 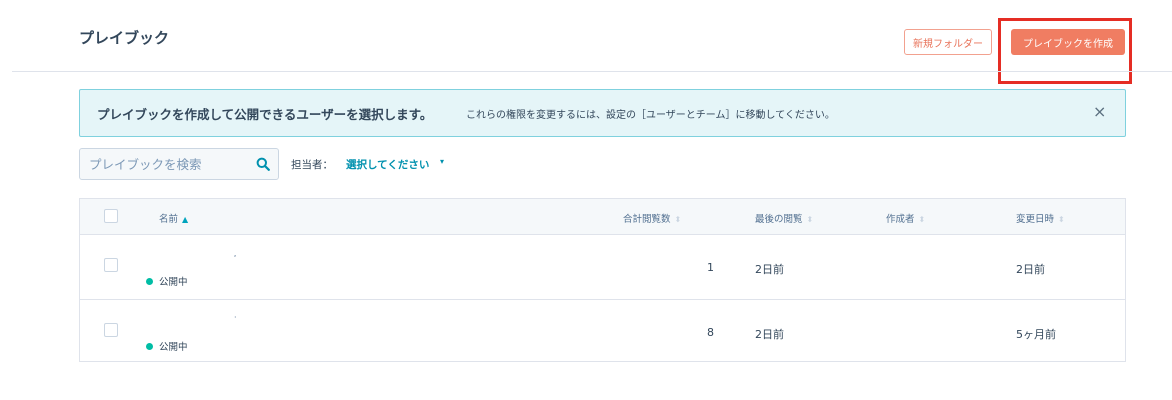 I want to click on modified-date: 2日前, so click(x=1030, y=269).